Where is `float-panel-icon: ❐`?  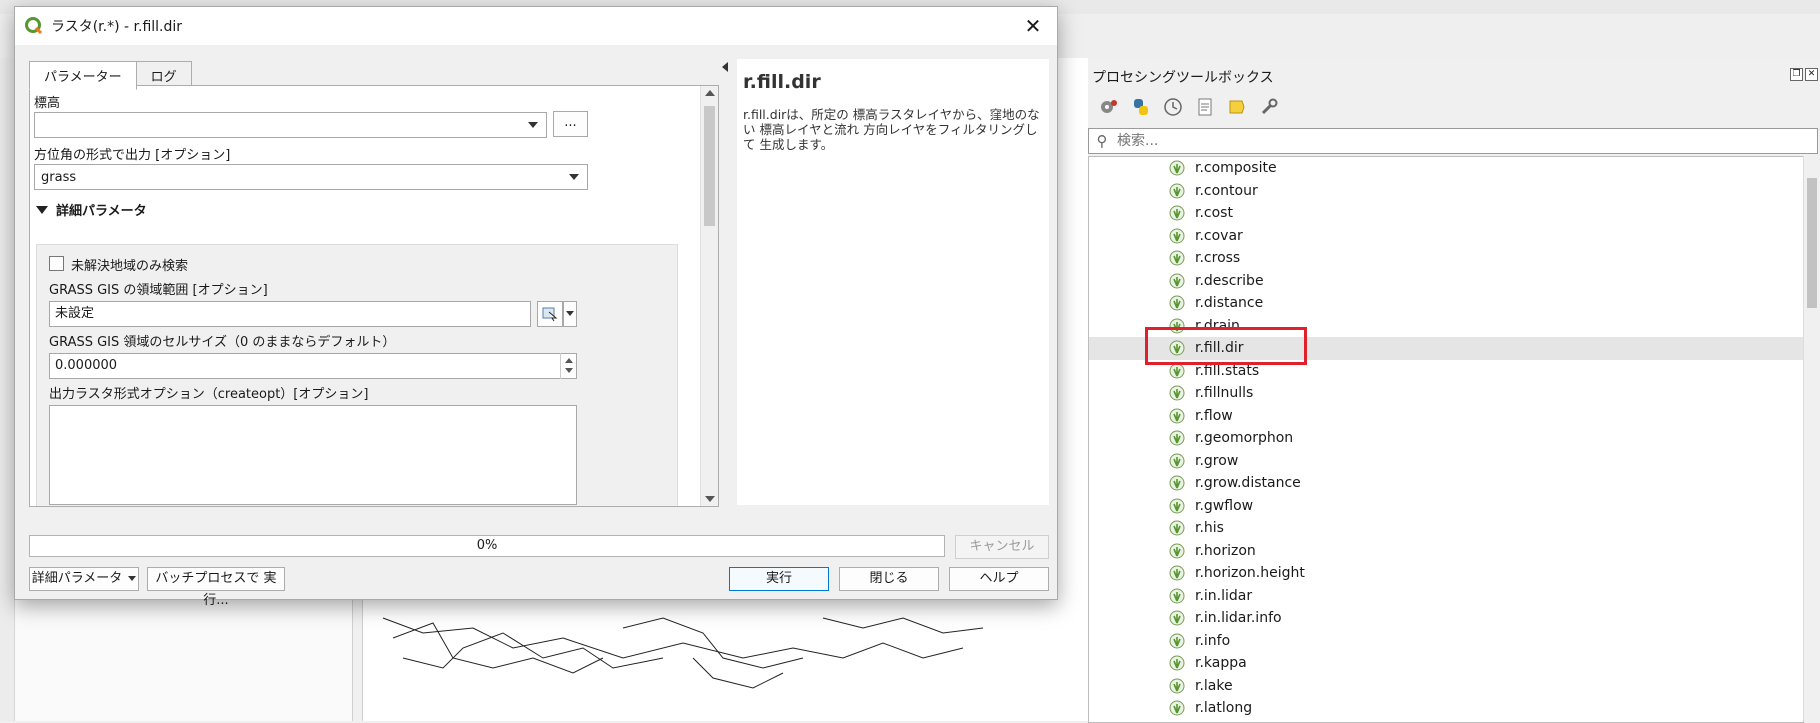 float-panel-icon: ❐ is located at coordinates (1796, 74).